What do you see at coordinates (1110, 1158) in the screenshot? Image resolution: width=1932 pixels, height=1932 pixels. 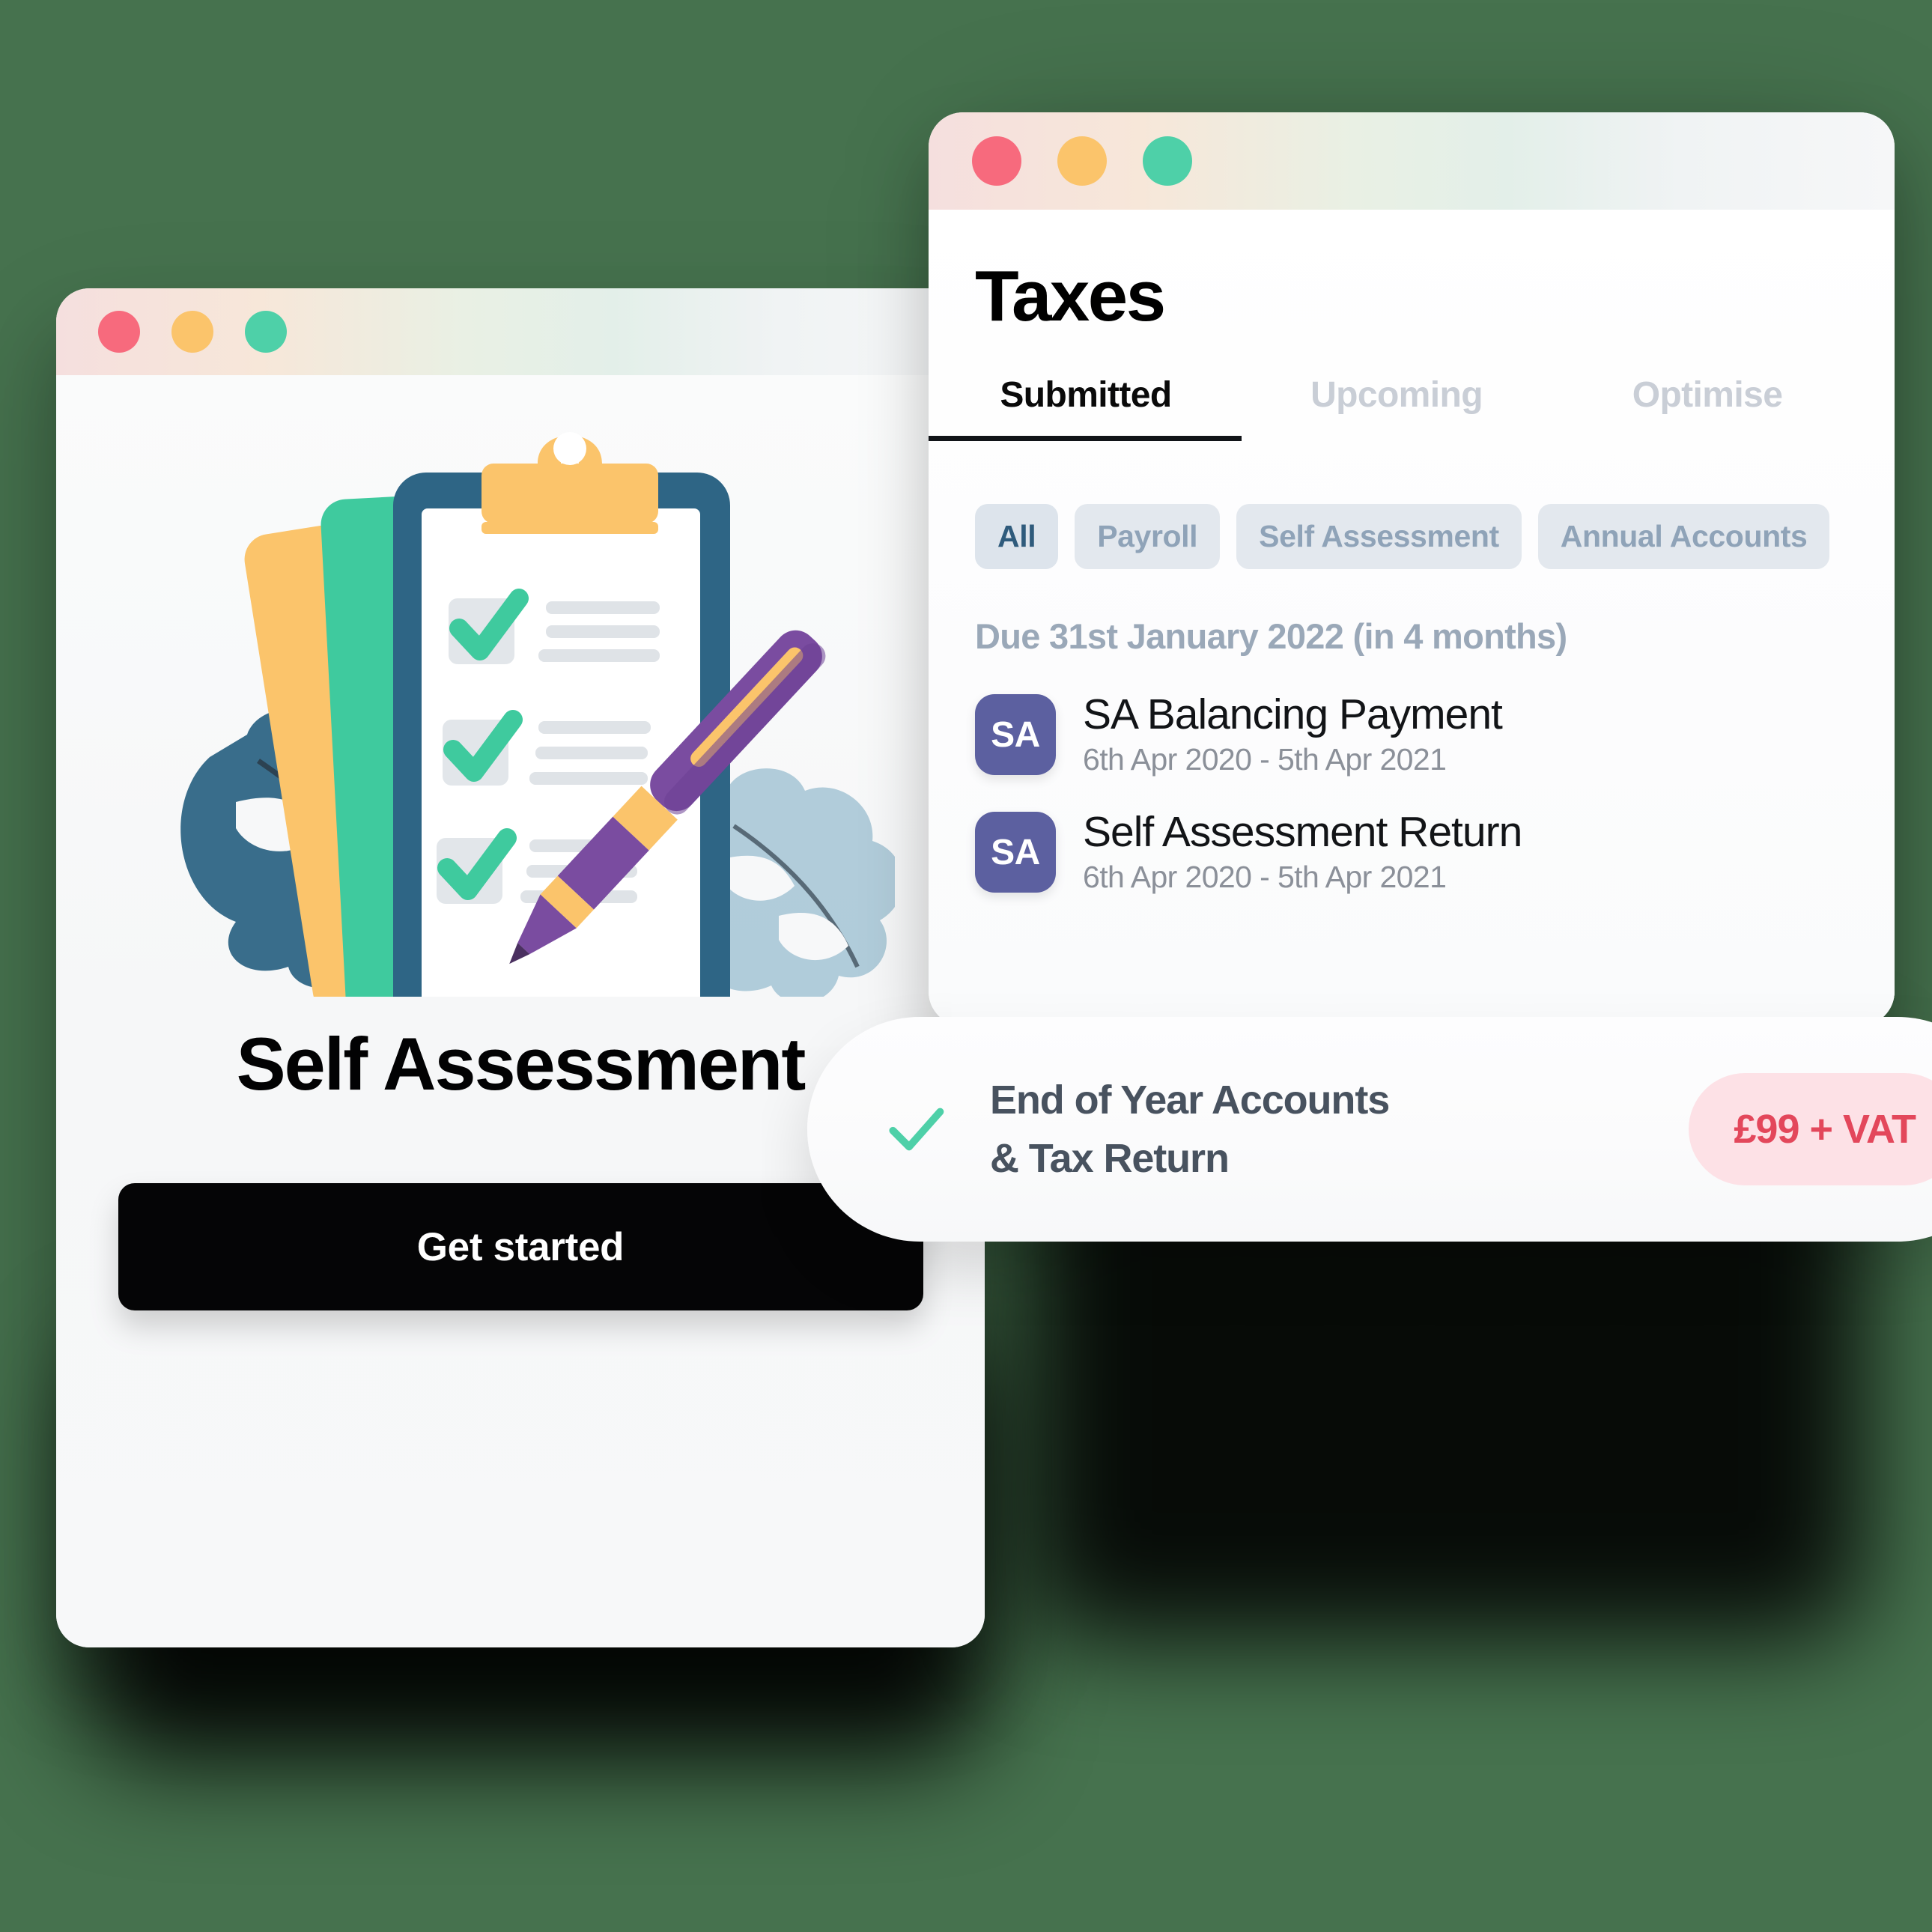 I see `eoy-line-2: & Tax Return` at bounding box center [1110, 1158].